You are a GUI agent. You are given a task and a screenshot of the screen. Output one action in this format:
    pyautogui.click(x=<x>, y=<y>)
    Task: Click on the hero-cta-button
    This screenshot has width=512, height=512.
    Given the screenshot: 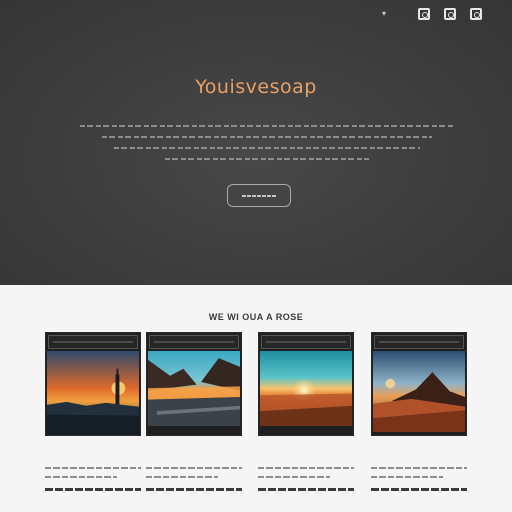 What is the action you would take?
    pyautogui.click(x=259, y=195)
    